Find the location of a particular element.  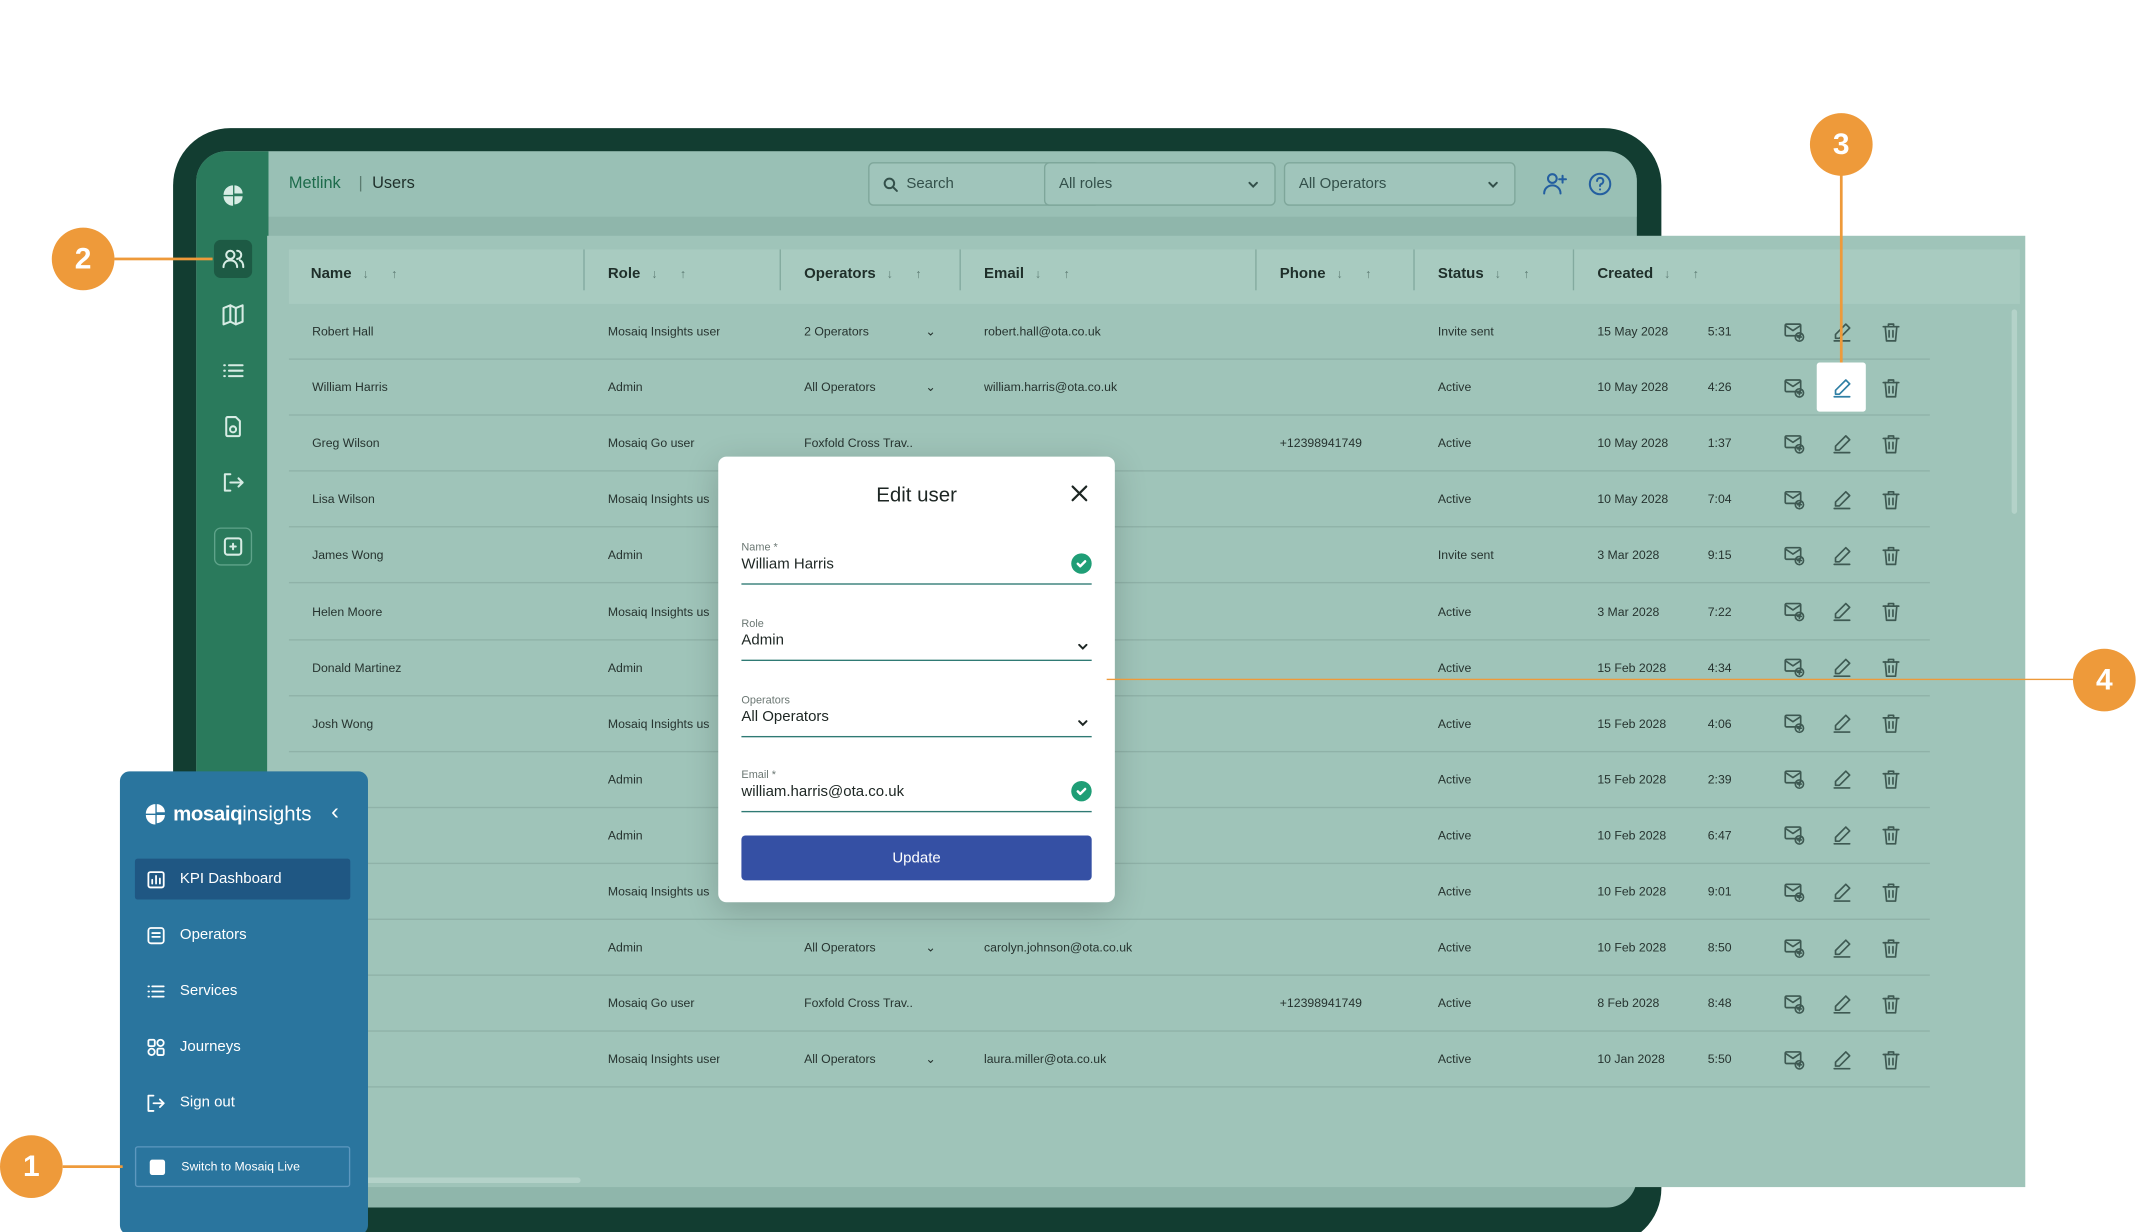

operators-select: Operators All Operators is located at coordinates (916, 716).